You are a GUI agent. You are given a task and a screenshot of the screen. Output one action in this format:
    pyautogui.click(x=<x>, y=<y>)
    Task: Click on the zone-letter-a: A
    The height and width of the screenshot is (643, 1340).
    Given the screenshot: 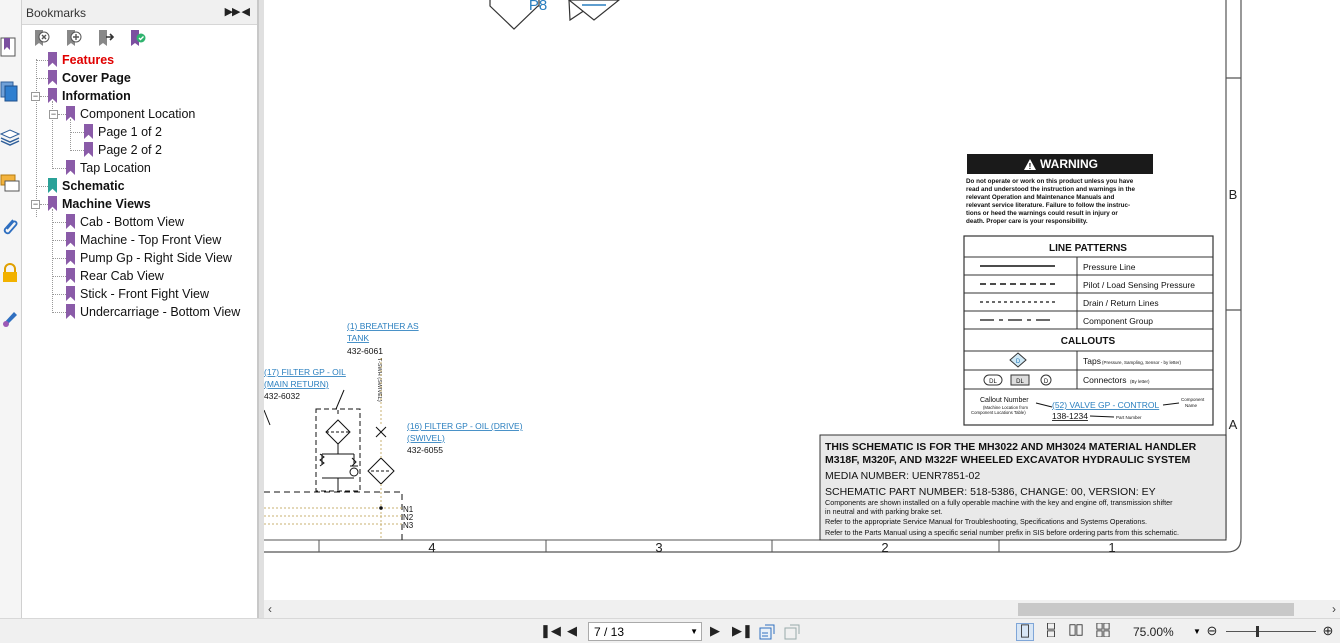 What is the action you would take?
    pyautogui.click(x=1233, y=424)
    